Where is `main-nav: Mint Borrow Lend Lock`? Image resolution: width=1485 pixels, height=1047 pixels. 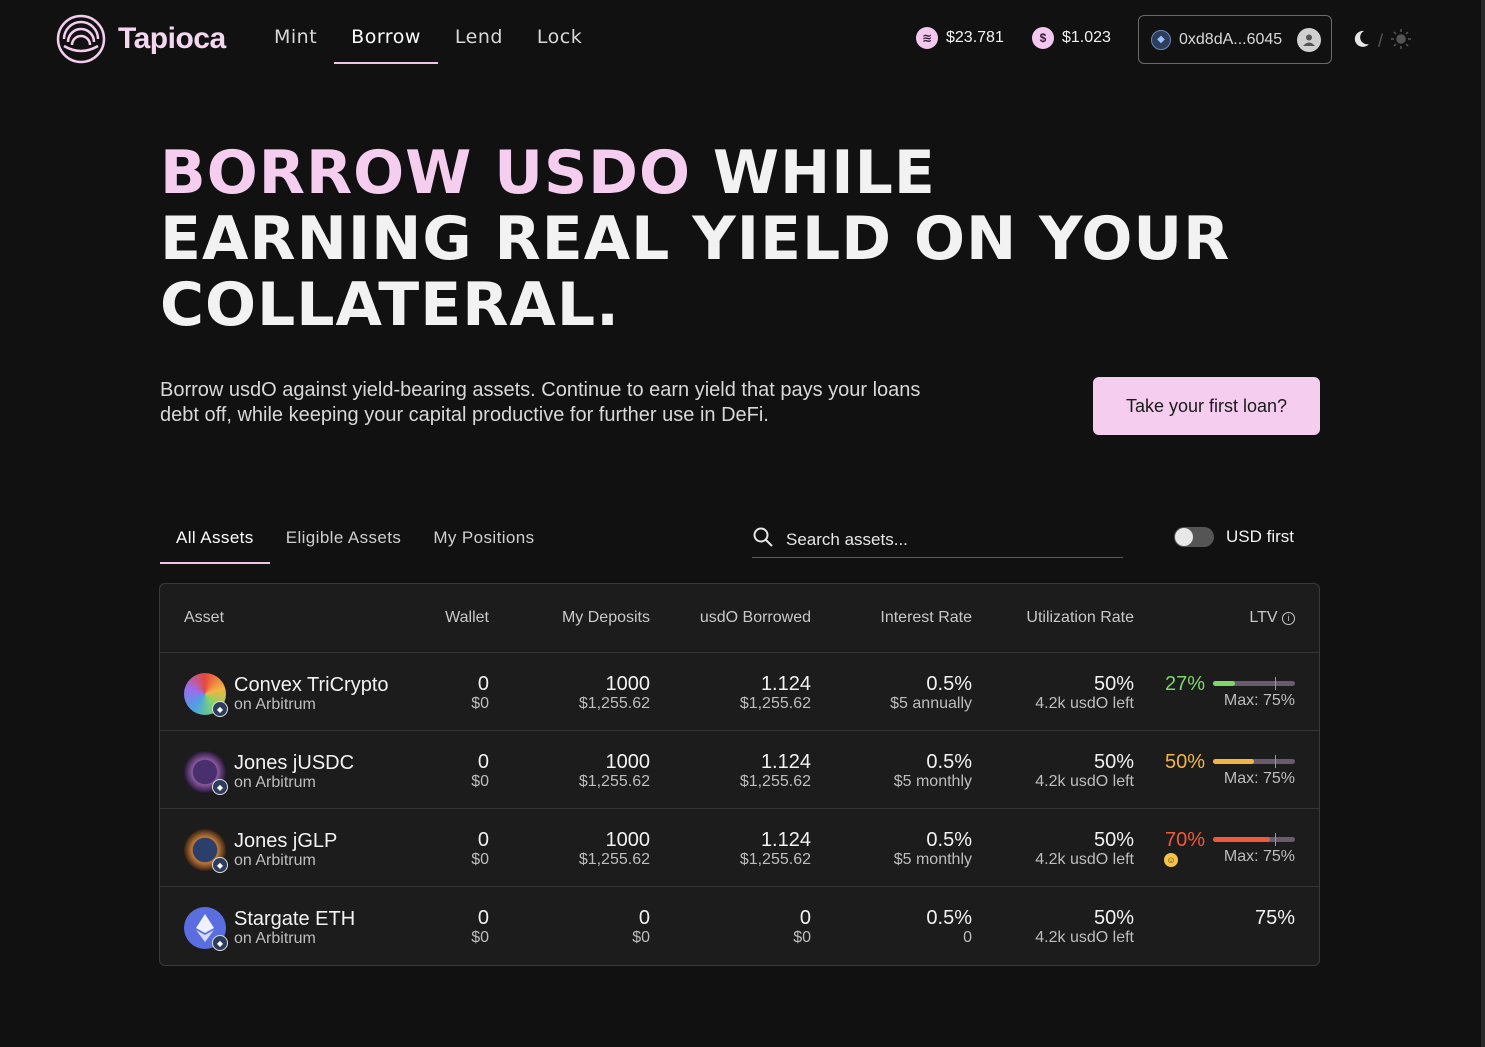 main-nav: Mint Borrow Lend Lock is located at coordinates (436, 45).